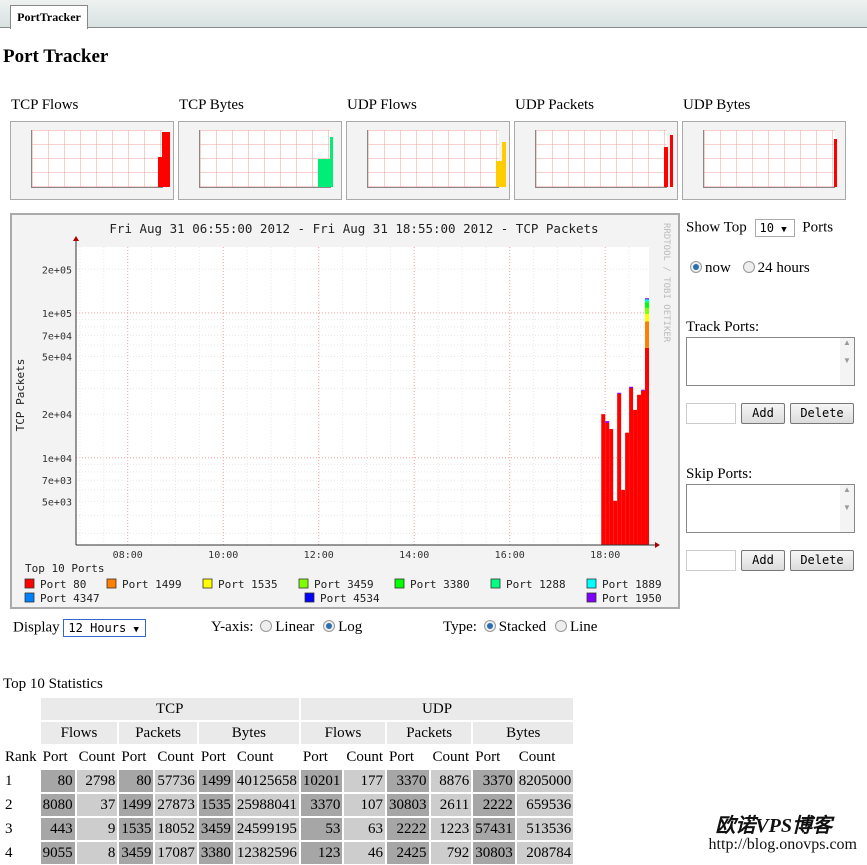 The width and height of the screenshot is (867, 865). I want to click on y-tick-label: 1e+04, so click(57, 459).